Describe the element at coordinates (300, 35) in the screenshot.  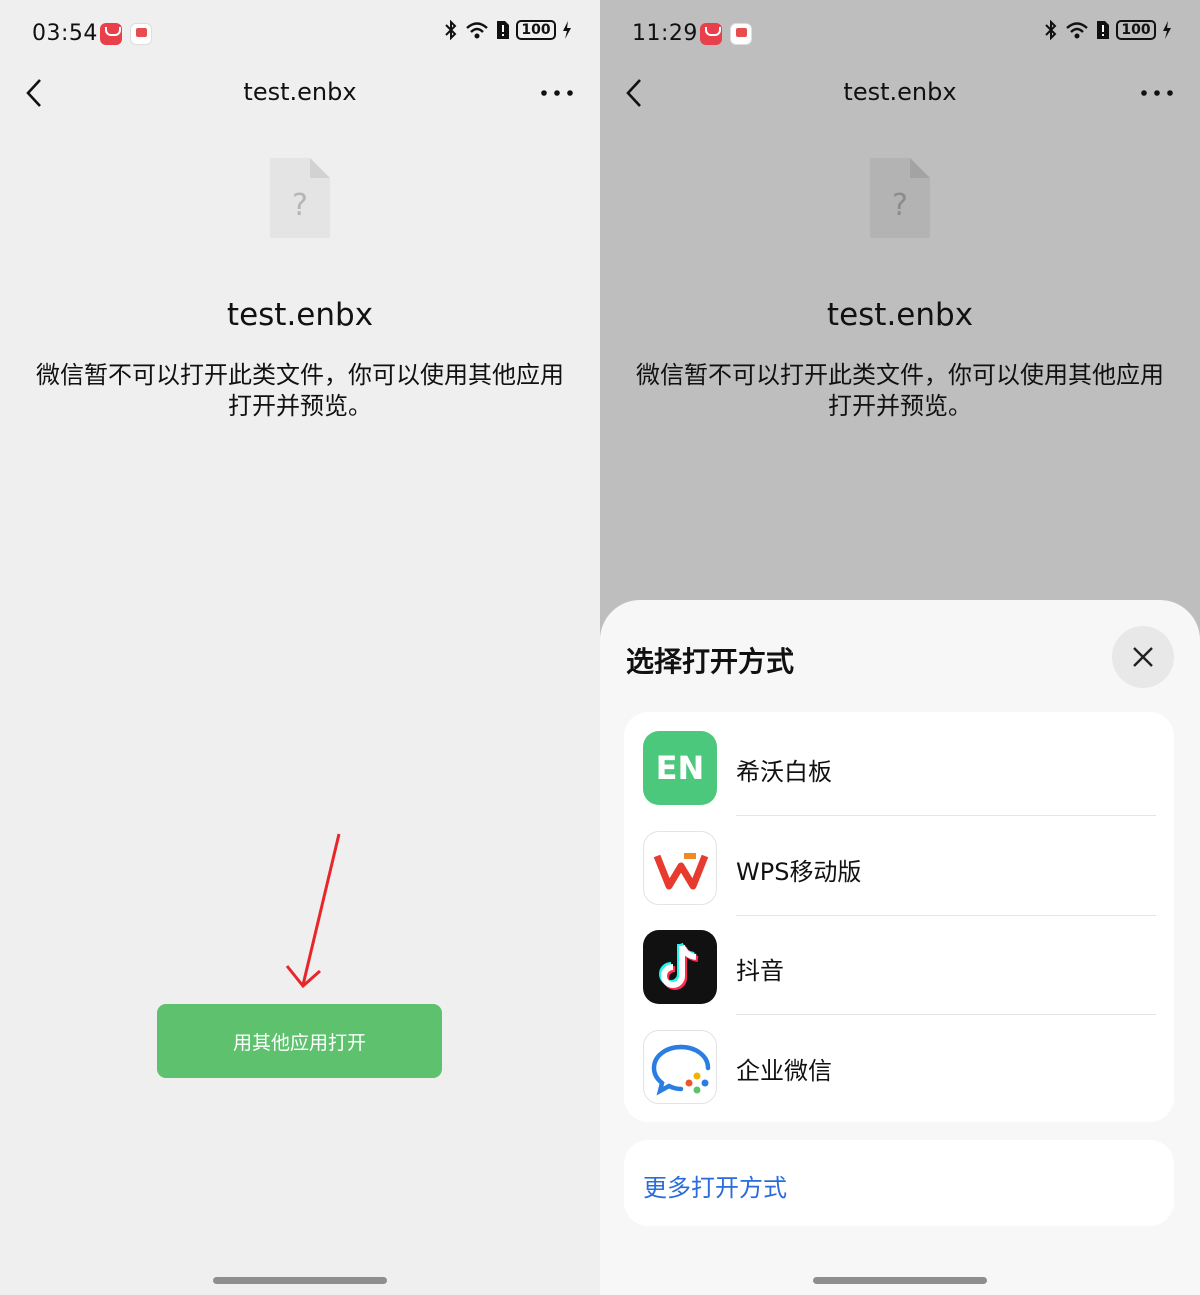
I see `status-bar: 03:54 100` at that location.